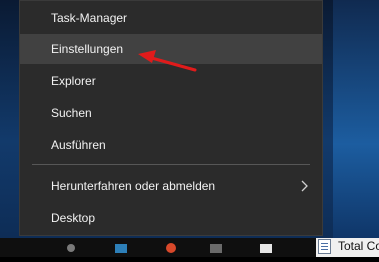 The width and height of the screenshot is (379, 262). I want to click on menu-separator, so click(171, 164).